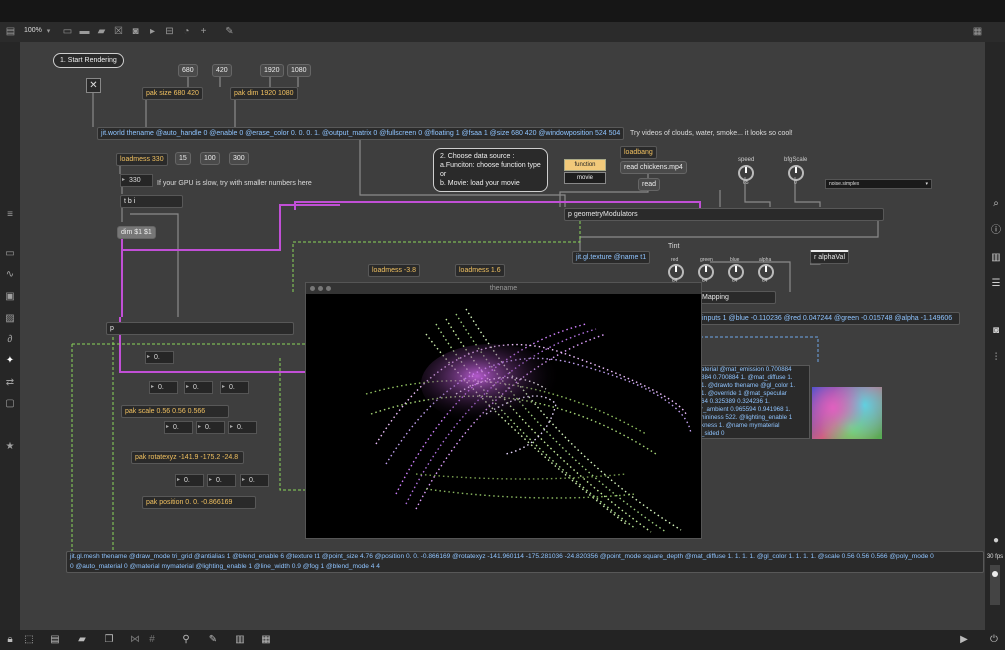 Image resolution: width=1005 pixels, height=650 pixels. I want to click on msg-15: 15, so click(183, 158).